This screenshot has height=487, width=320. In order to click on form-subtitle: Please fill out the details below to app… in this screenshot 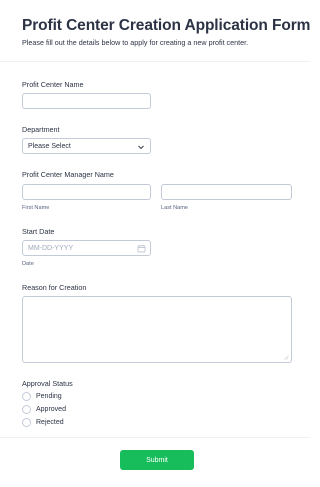, I will do `click(135, 42)`.